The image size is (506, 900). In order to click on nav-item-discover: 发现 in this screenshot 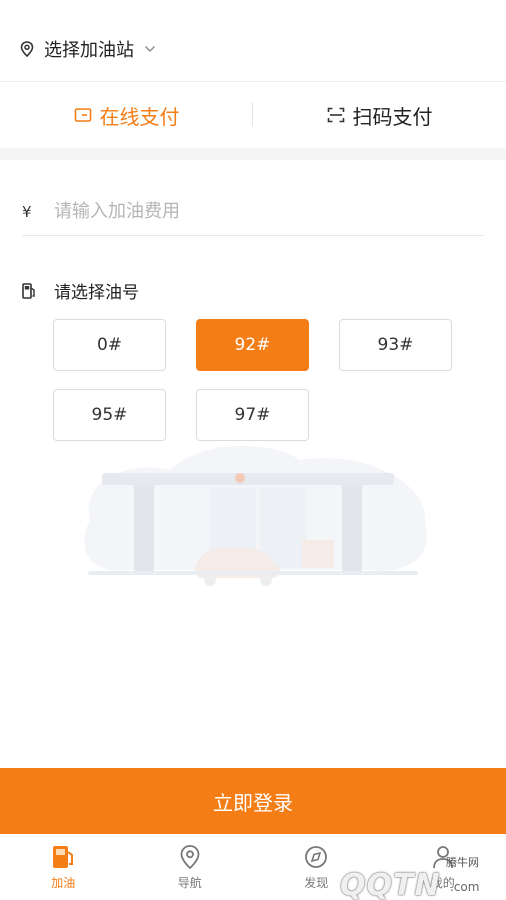, I will do `click(316, 867)`.